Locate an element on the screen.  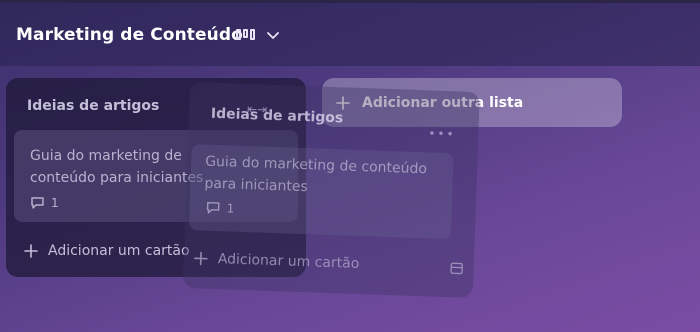
add-card-button: Adicionar um cartão is located at coordinates (107, 251).